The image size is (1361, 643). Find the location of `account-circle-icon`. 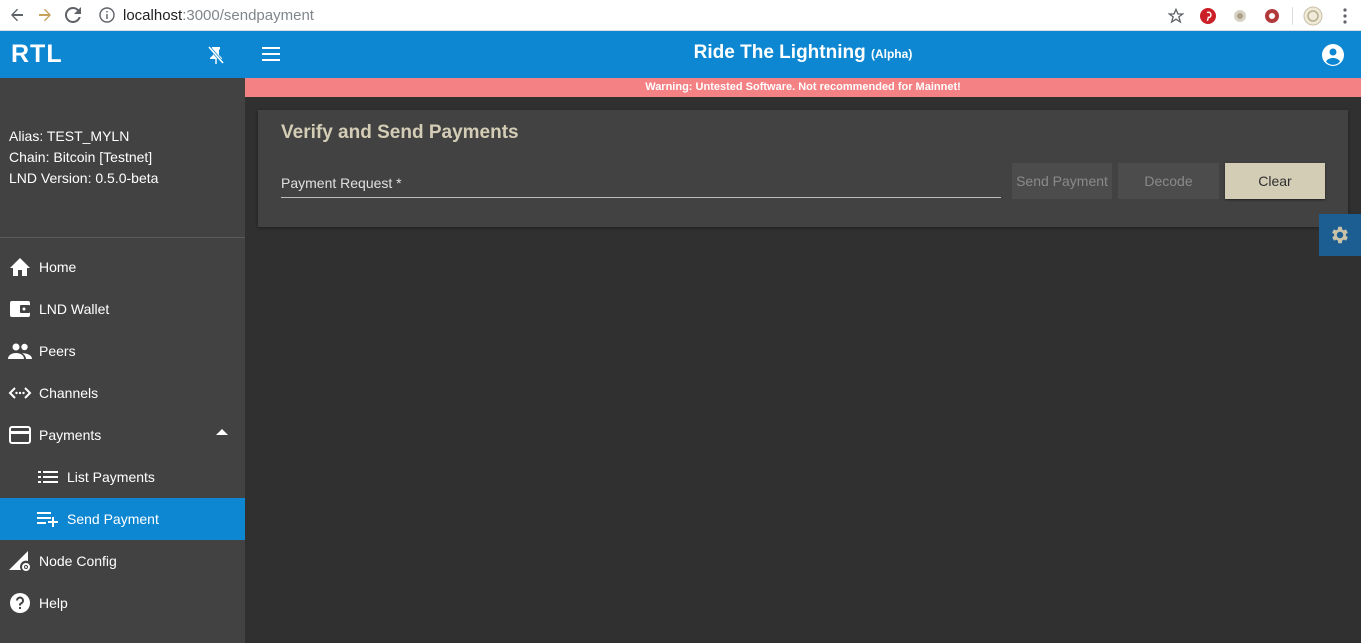

account-circle-icon is located at coordinates (1333, 55).